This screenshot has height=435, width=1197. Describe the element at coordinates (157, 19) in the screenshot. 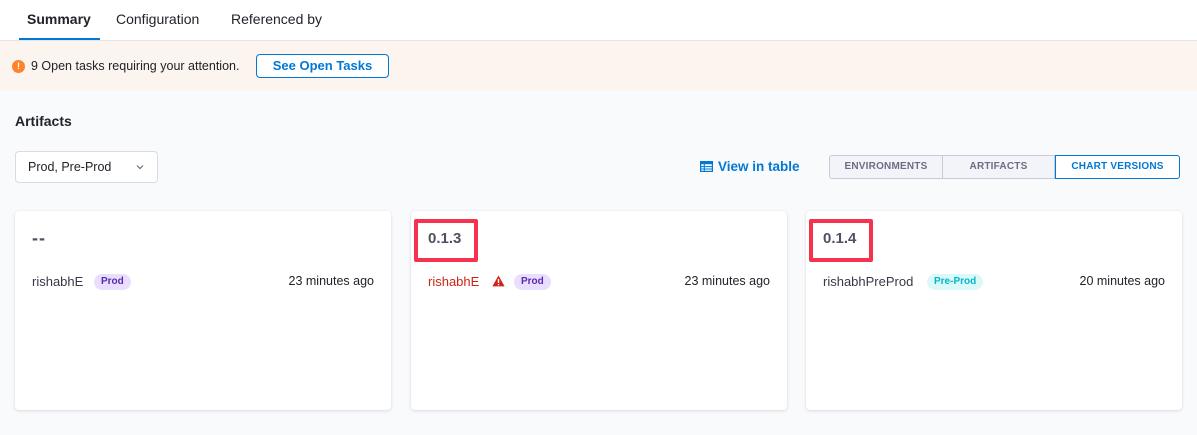

I see `tab-configuration: Configuration` at that location.